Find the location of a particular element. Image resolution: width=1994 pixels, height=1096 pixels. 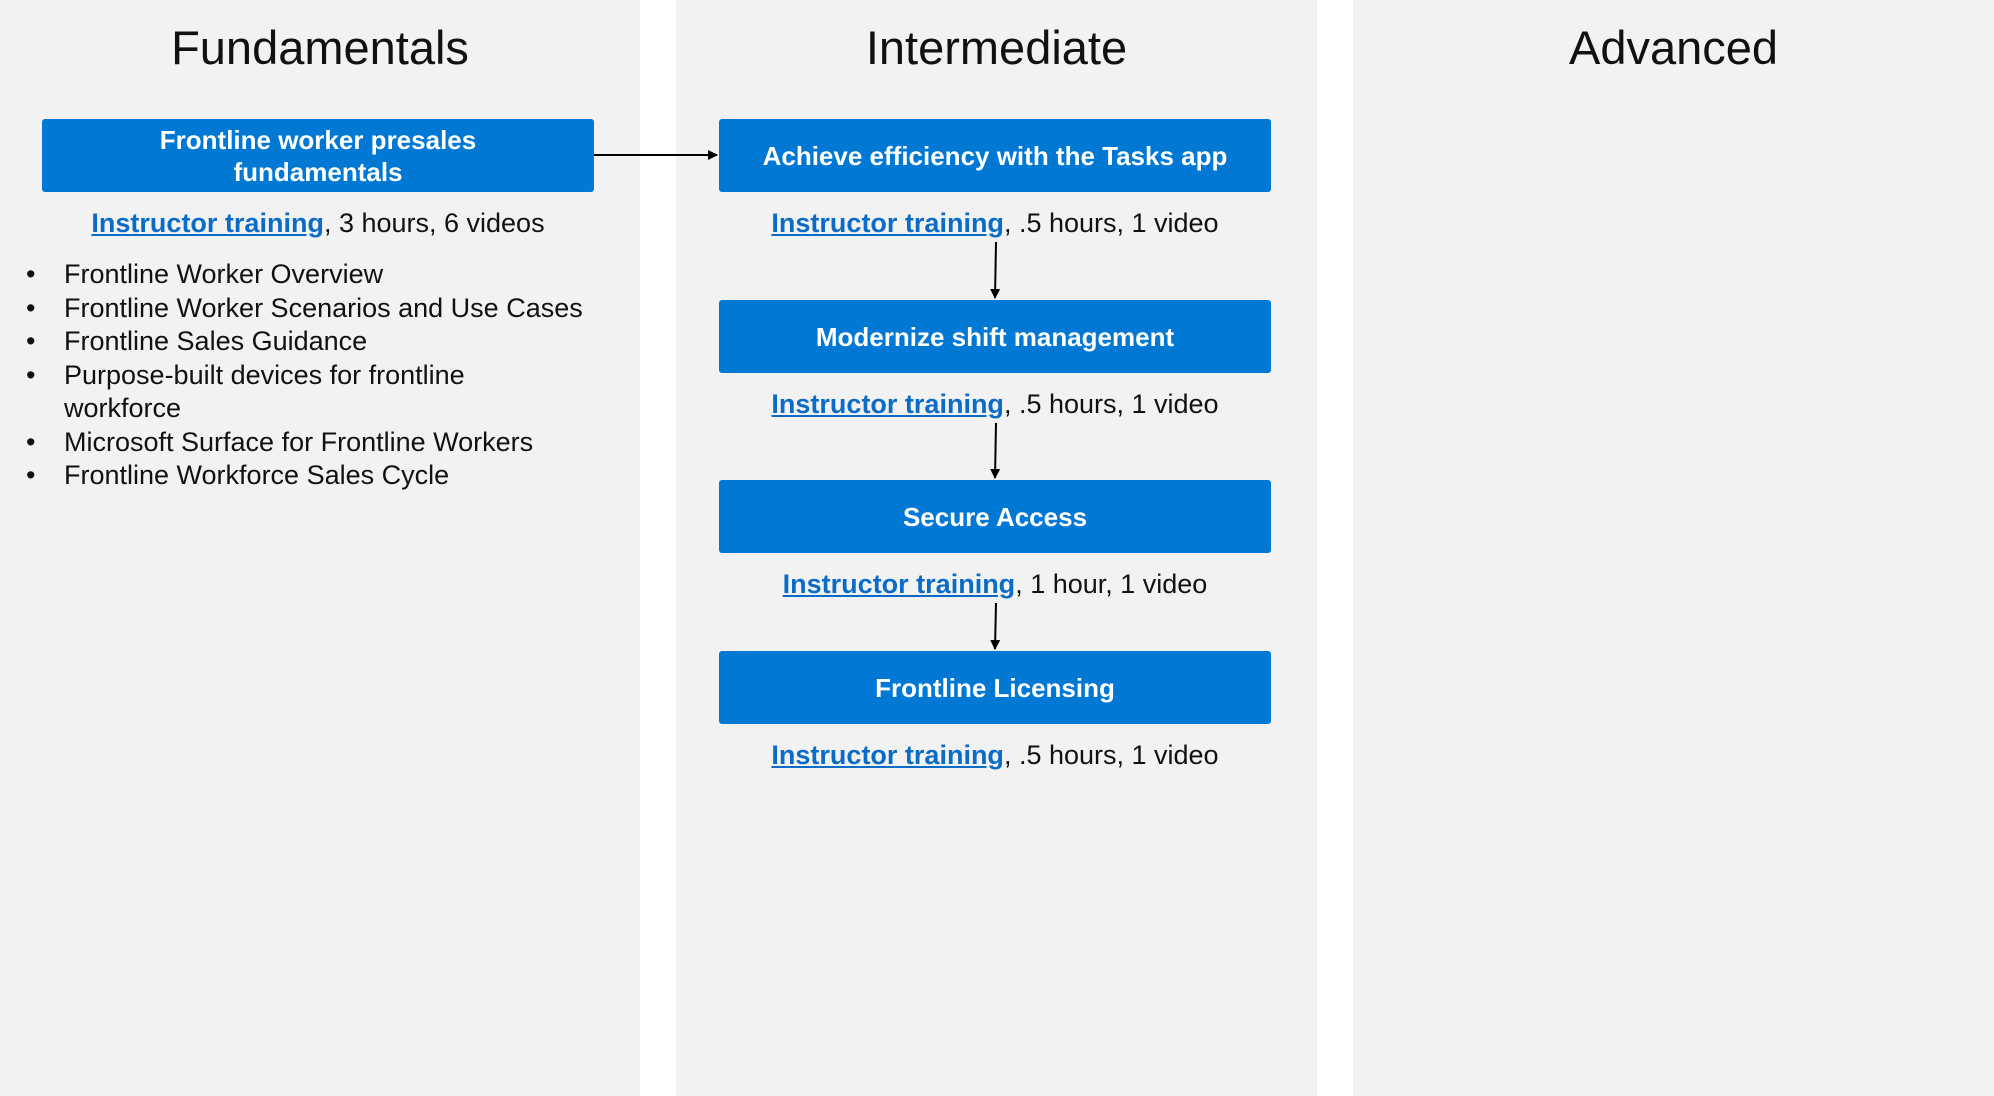

arrow-tasks-to-shift is located at coordinates (995, 270).